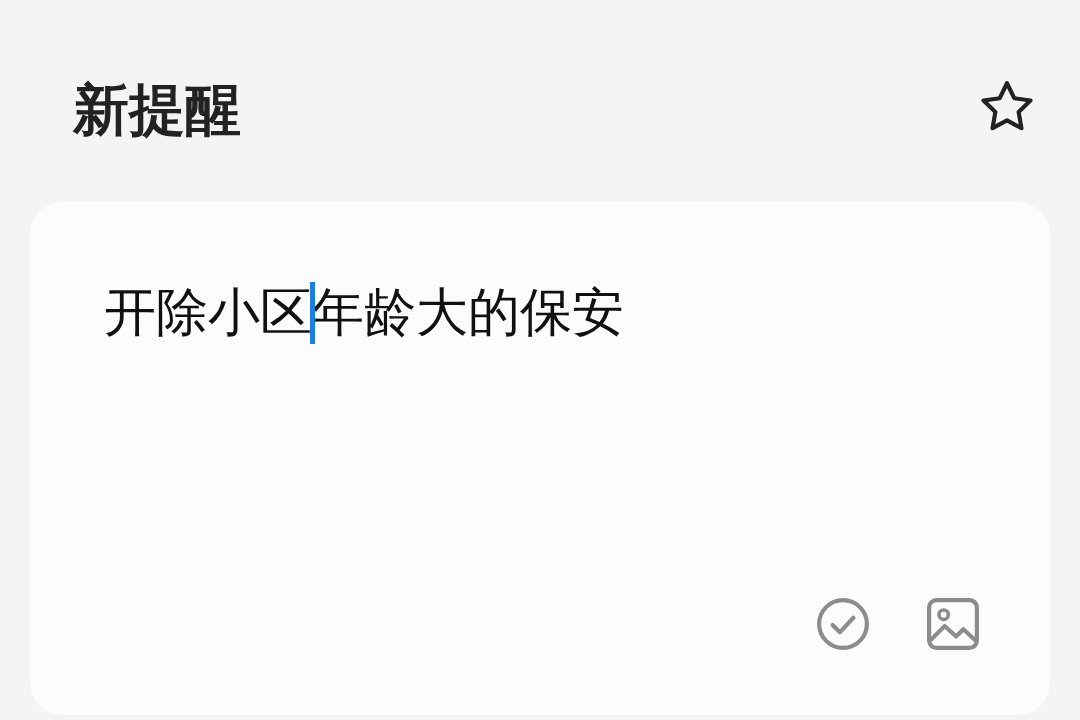  Describe the element at coordinates (953, 624) in the screenshot. I see `image-icon` at that location.